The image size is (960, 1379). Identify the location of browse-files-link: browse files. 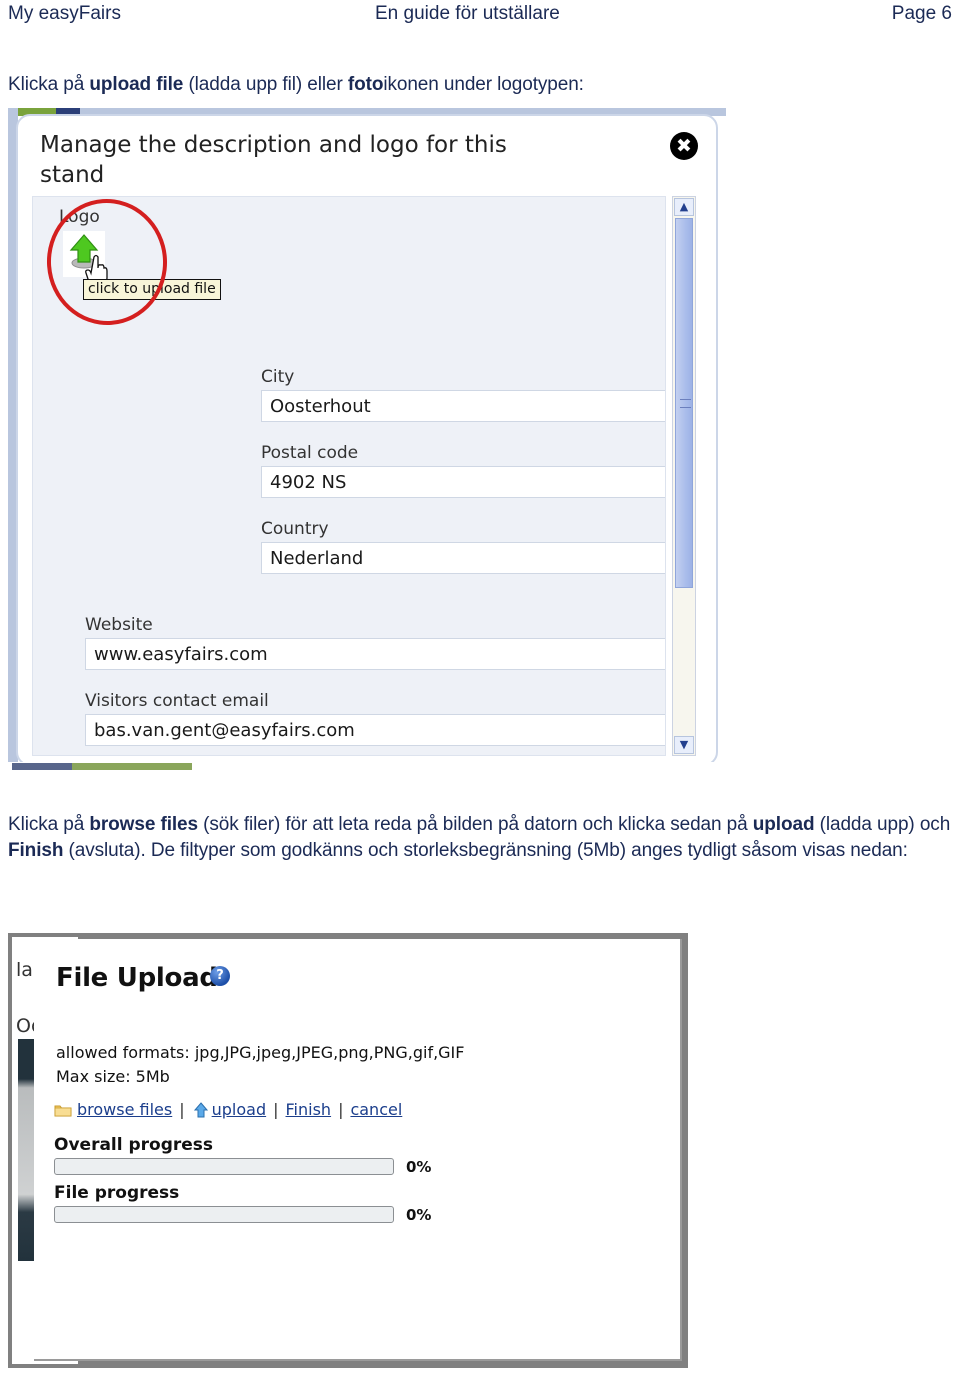
(124, 1109).